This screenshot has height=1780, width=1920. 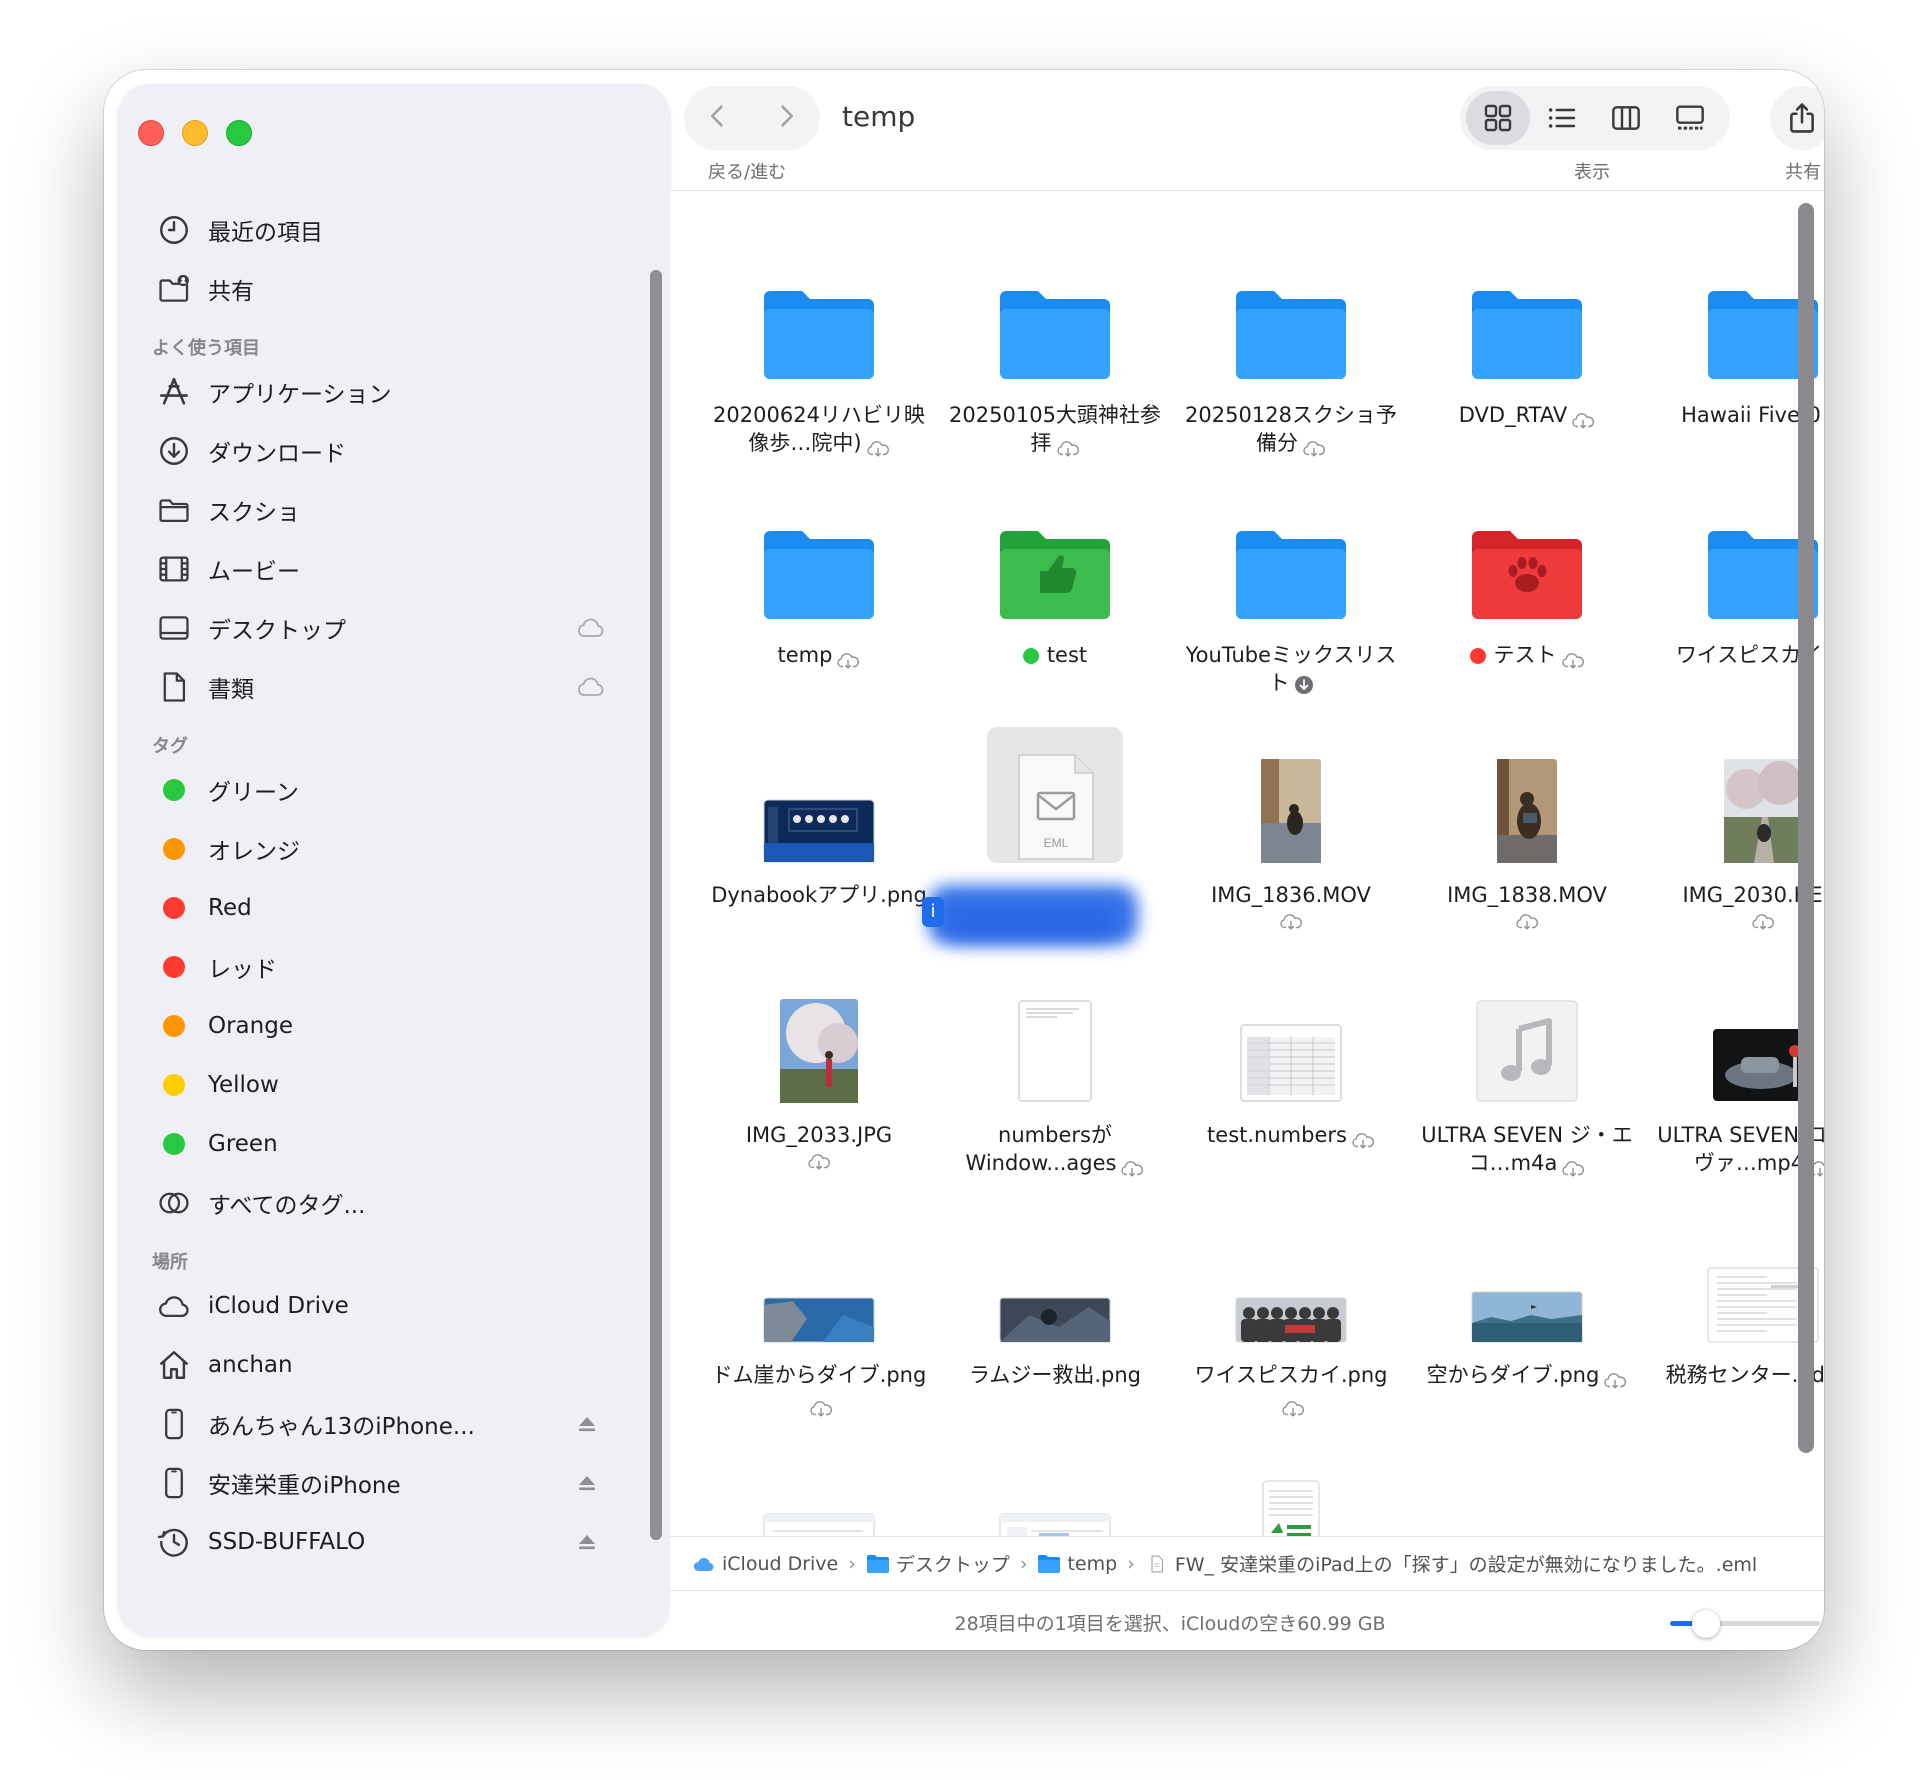 I want to click on file-item: IMG_2033.JPG, so click(x=819, y=1073).